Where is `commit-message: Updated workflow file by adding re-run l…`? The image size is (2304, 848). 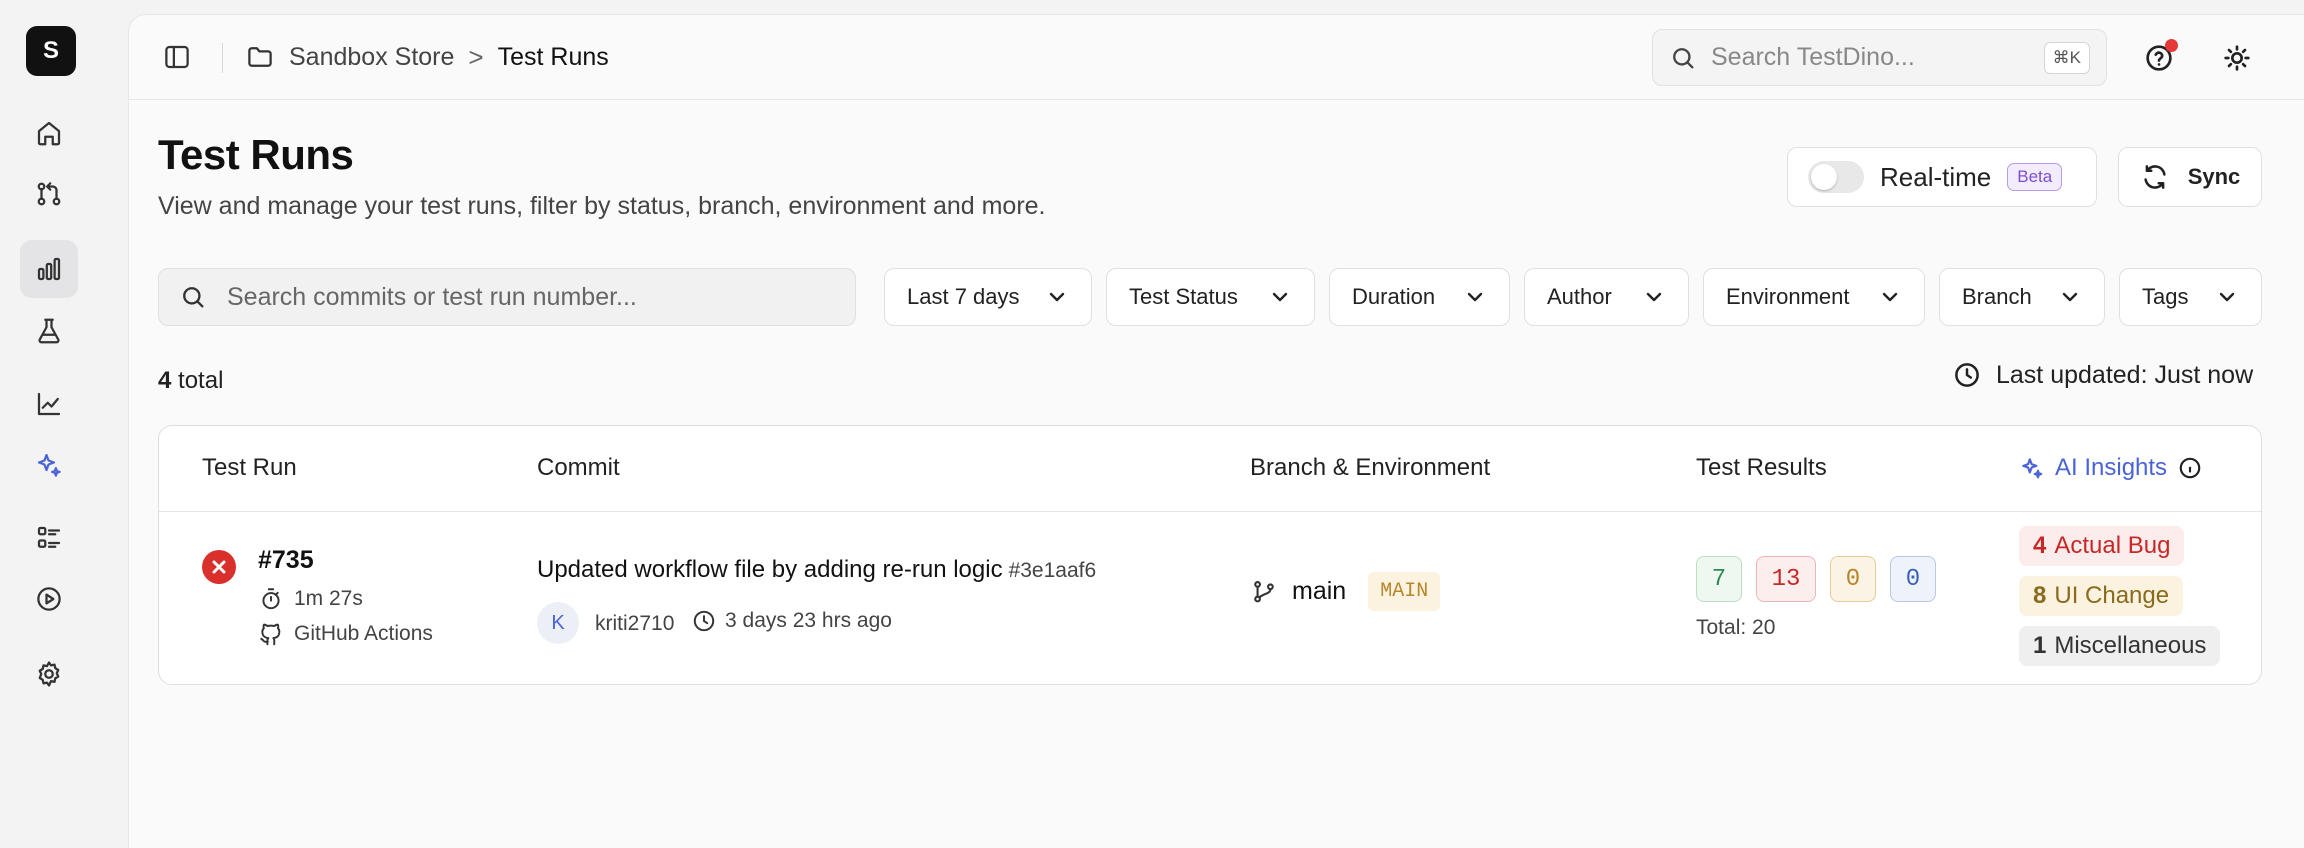 commit-message: Updated workflow file by adding re-run l… is located at coordinates (816, 570).